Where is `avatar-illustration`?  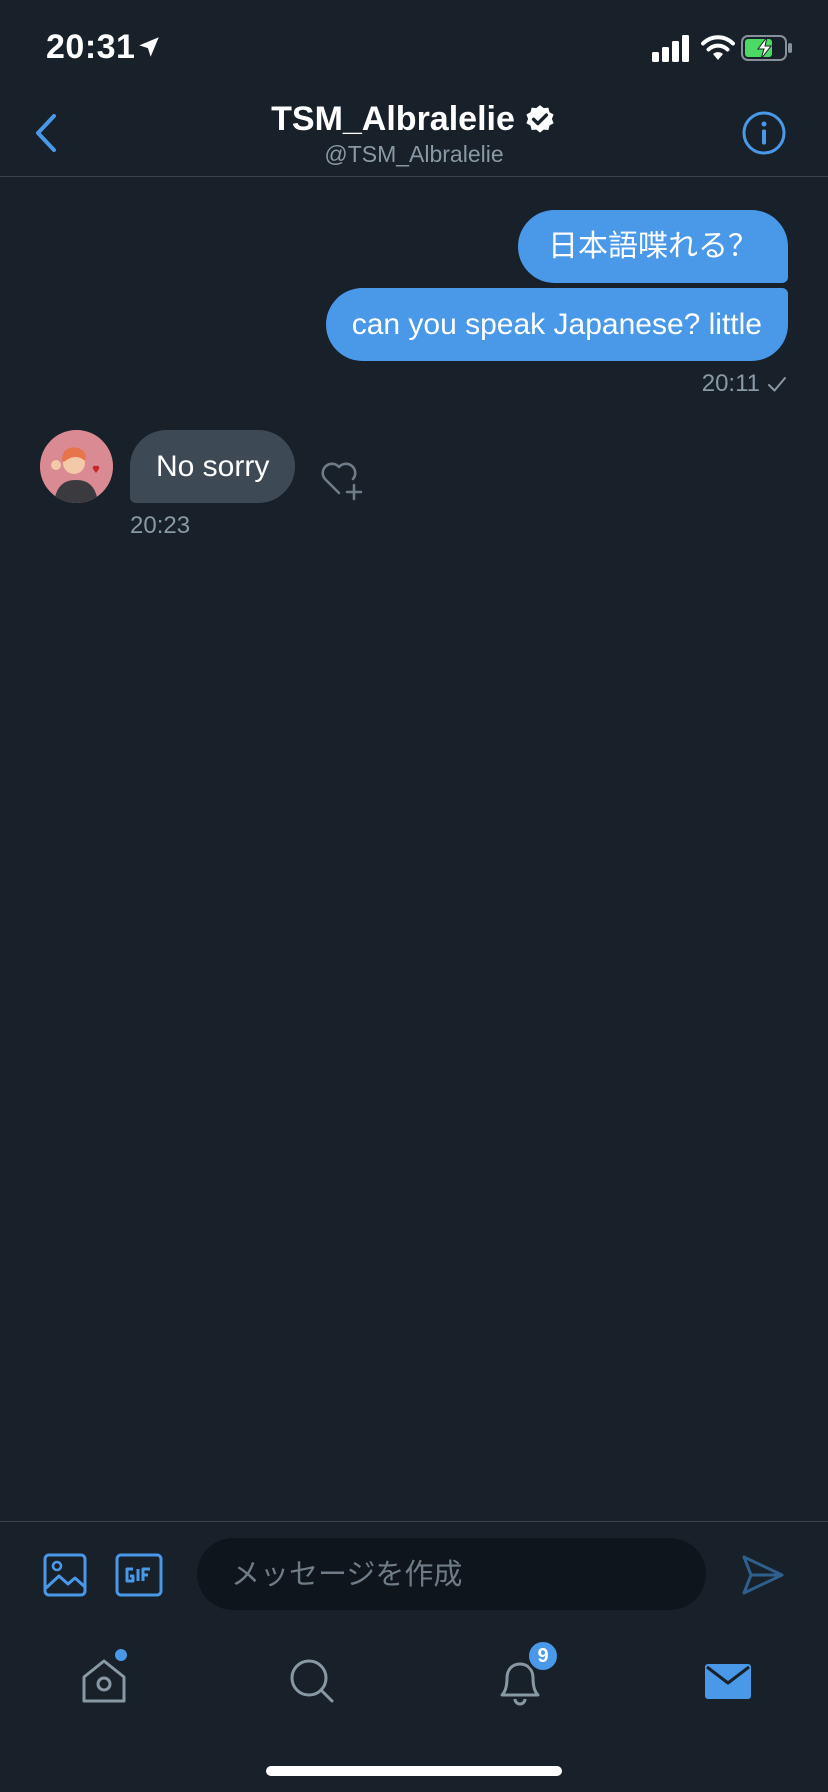
avatar-illustration is located at coordinates (76, 466).